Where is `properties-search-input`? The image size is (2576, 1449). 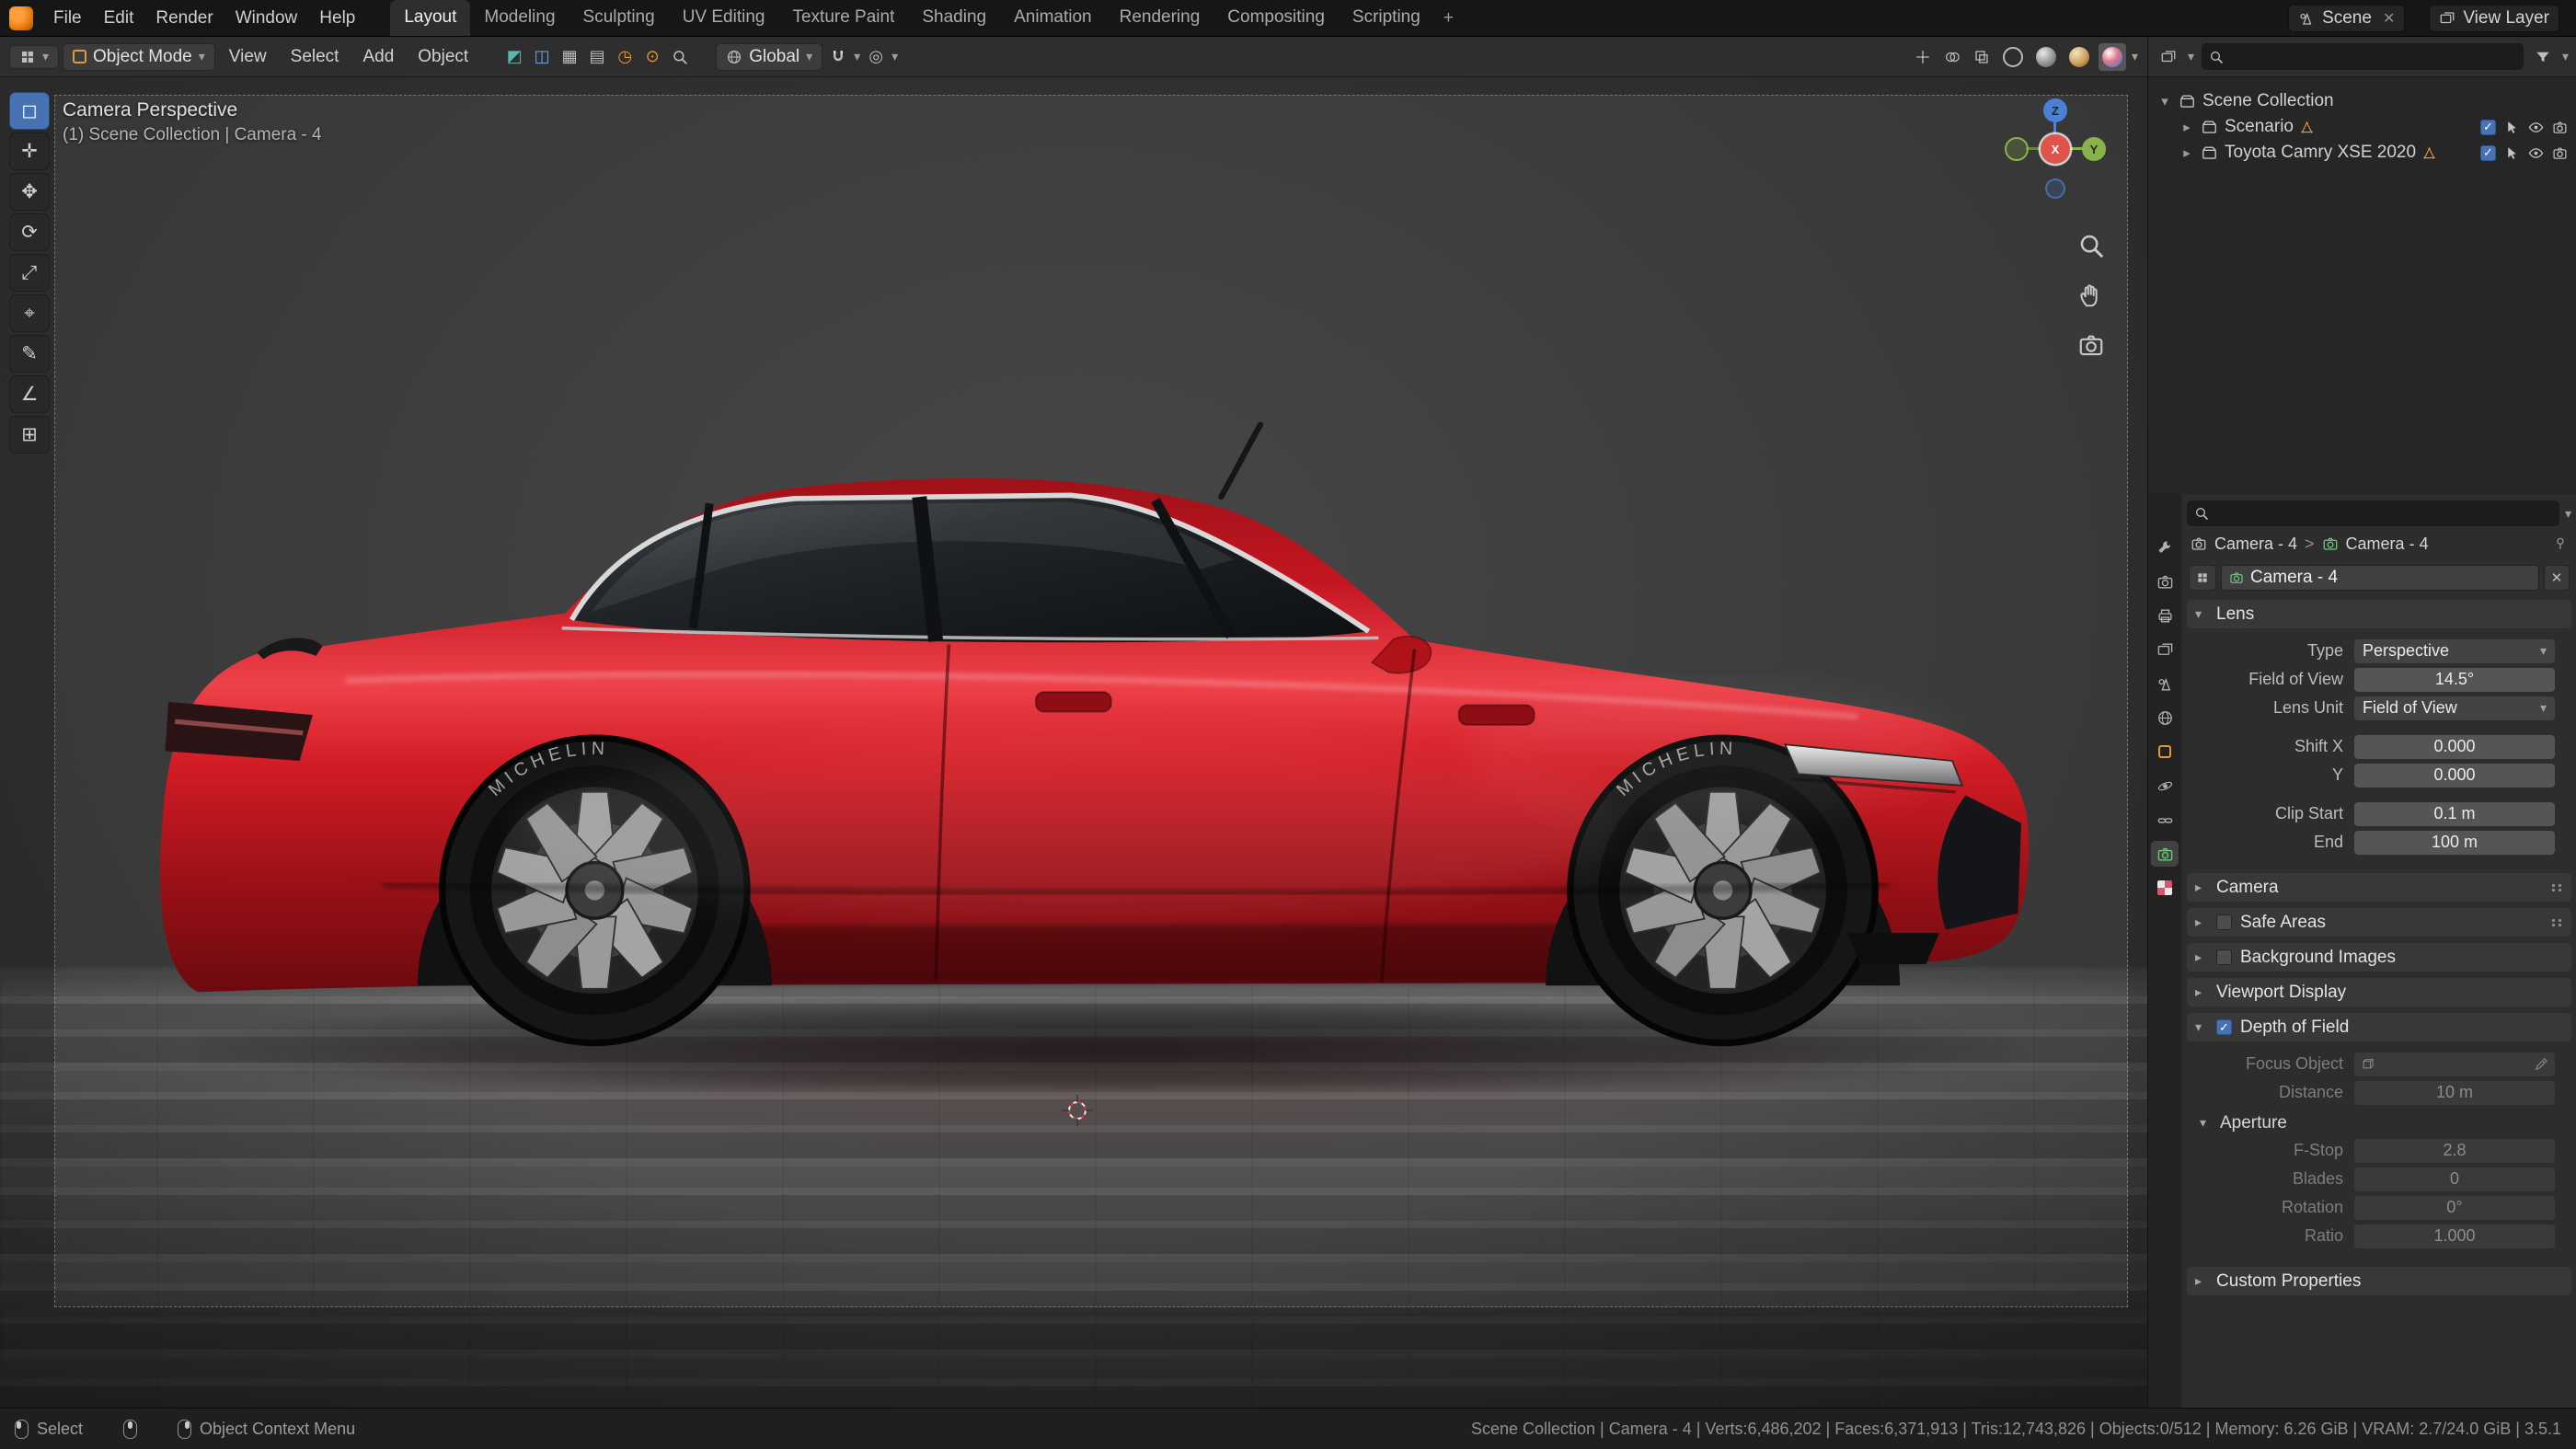 properties-search-input is located at coordinates (2373, 513).